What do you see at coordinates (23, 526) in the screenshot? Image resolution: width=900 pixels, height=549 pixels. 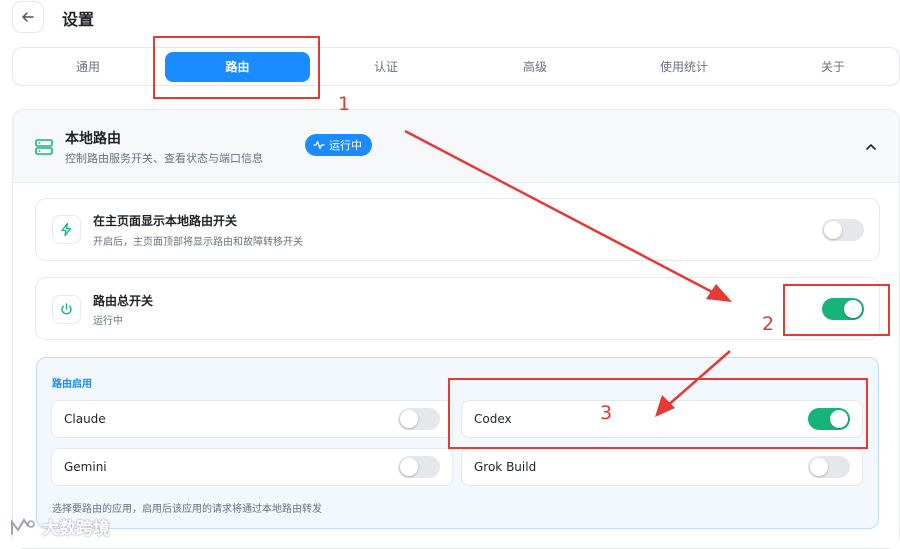 I see `watermark-logo-icon` at bounding box center [23, 526].